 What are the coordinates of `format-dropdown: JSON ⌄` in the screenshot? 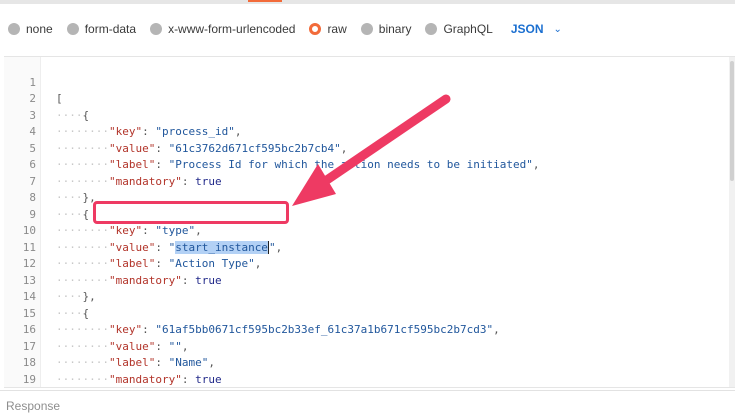 It's located at (536, 29).